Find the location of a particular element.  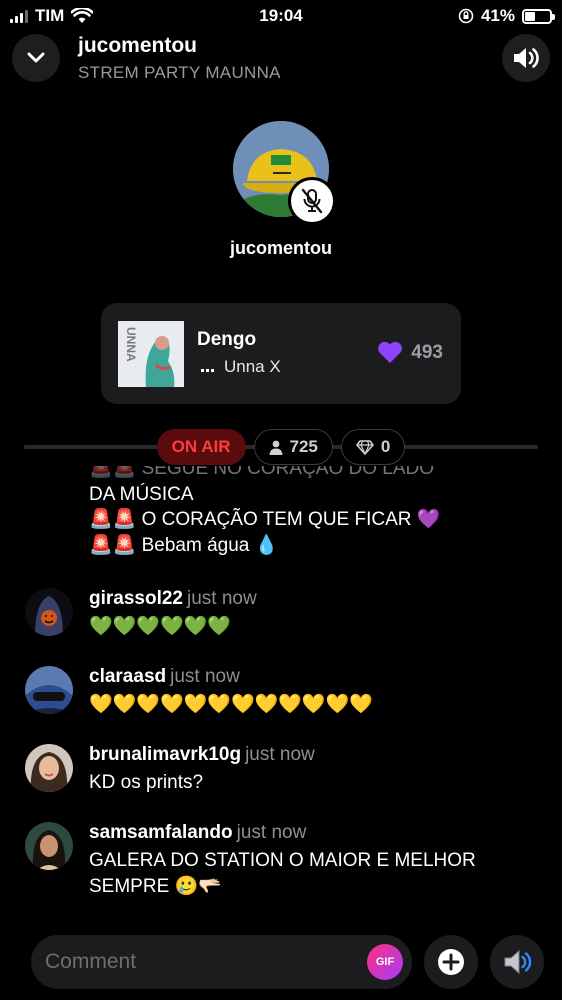

person-icon is located at coordinates (276, 447).